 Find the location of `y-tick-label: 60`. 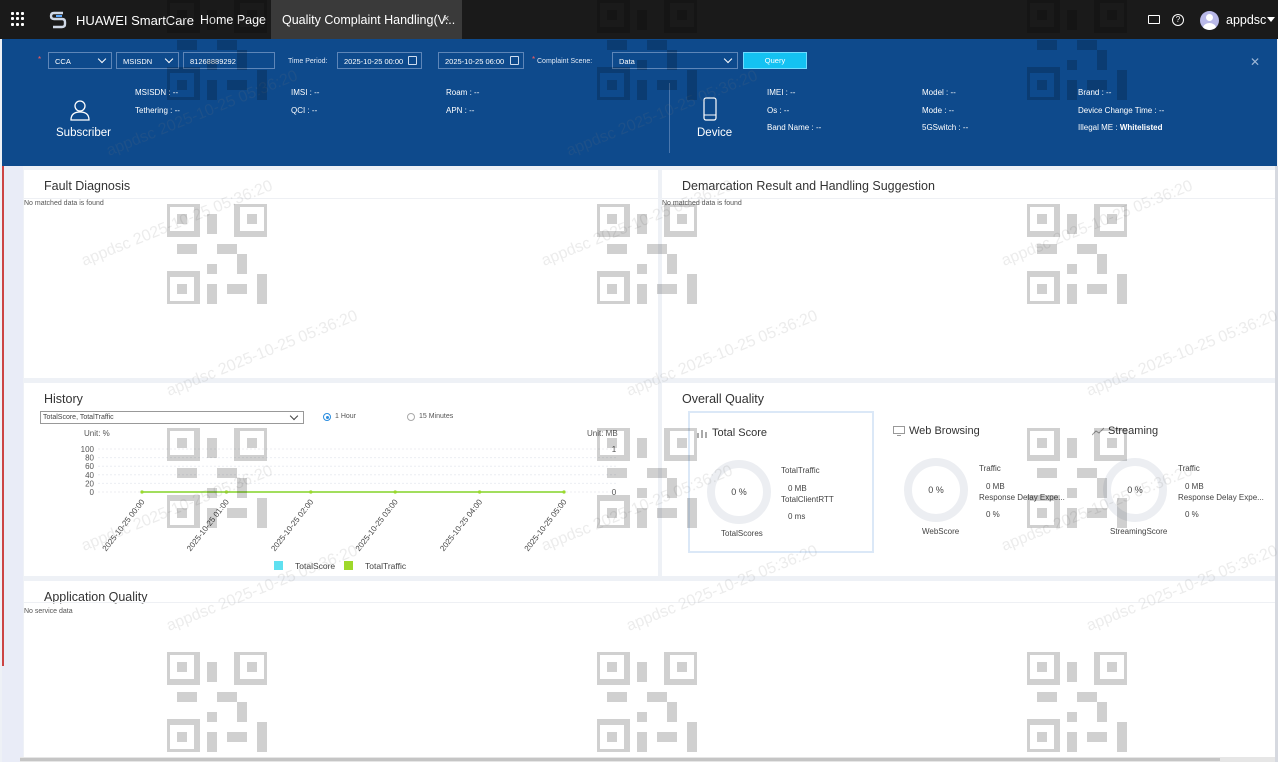

y-tick-label: 60 is located at coordinates (89, 466).